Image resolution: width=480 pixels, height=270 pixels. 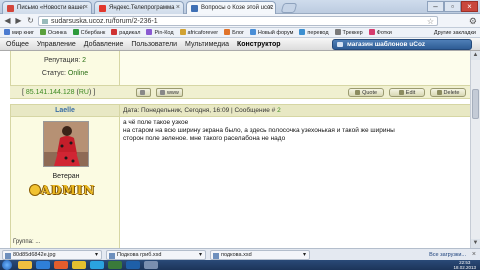 What do you see at coordinates (19, 32) in the screenshot?
I see `bookmark-item: мир книг` at bounding box center [19, 32].